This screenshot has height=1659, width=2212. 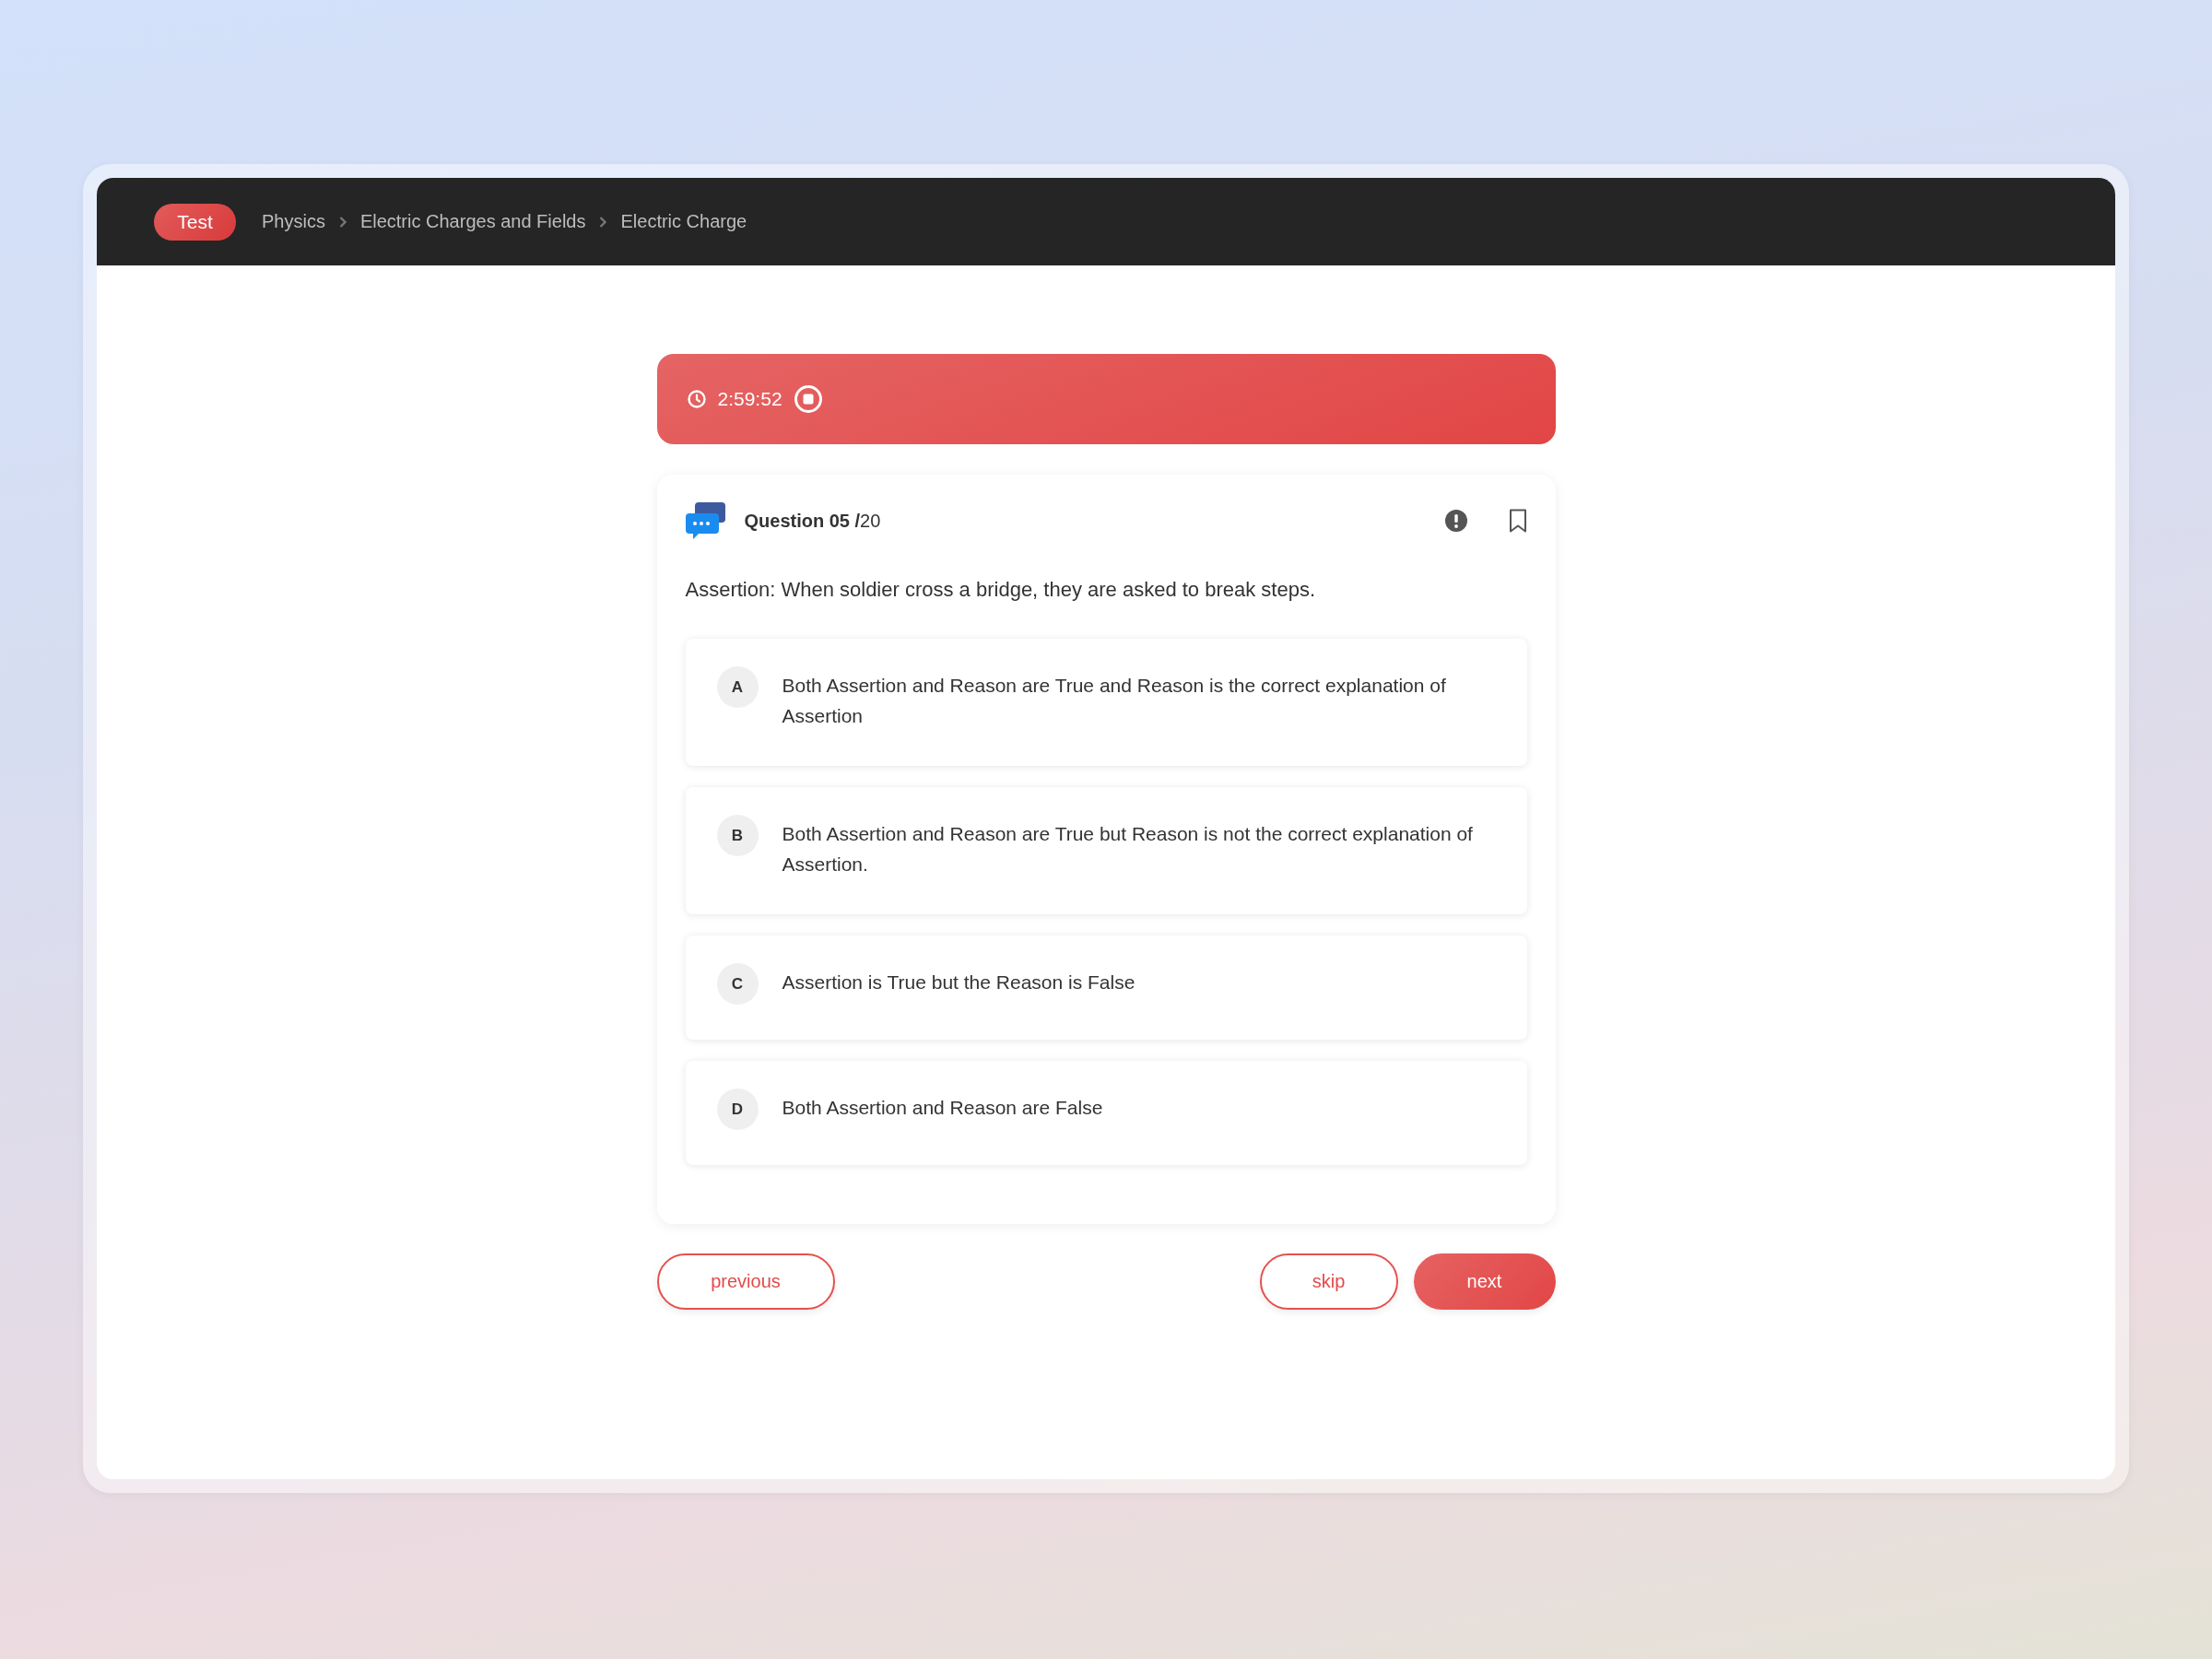 What do you see at coordinates (737, 984) in the screenshot?
I see `option-letter: C` at bounding box center [737, 984].